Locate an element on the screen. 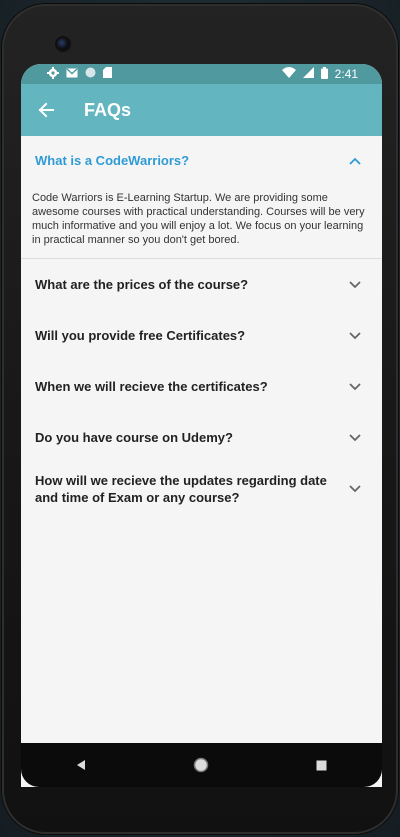  faq-question: Will you provide free Certificates? is located at coordinates (140, 335).